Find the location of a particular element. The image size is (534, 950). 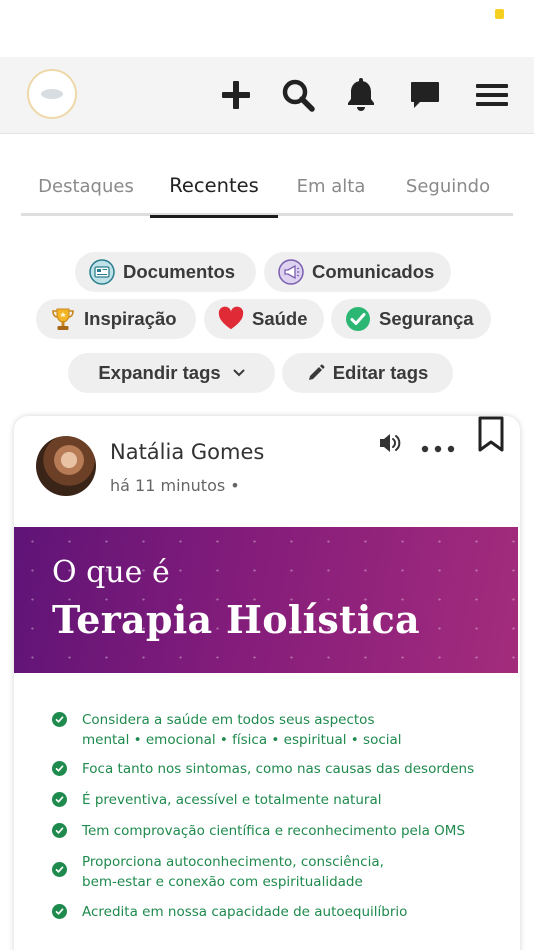

newspaper-icon is located at coordinates (102, 272).